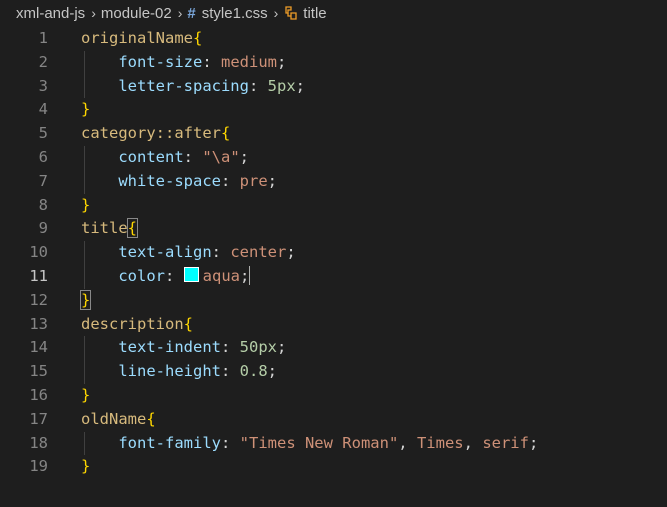 This screenshot has width=667, height=507. Describe the element at coordinates (38, 466) in the screenshot. I see `line-number: 19` at that location.